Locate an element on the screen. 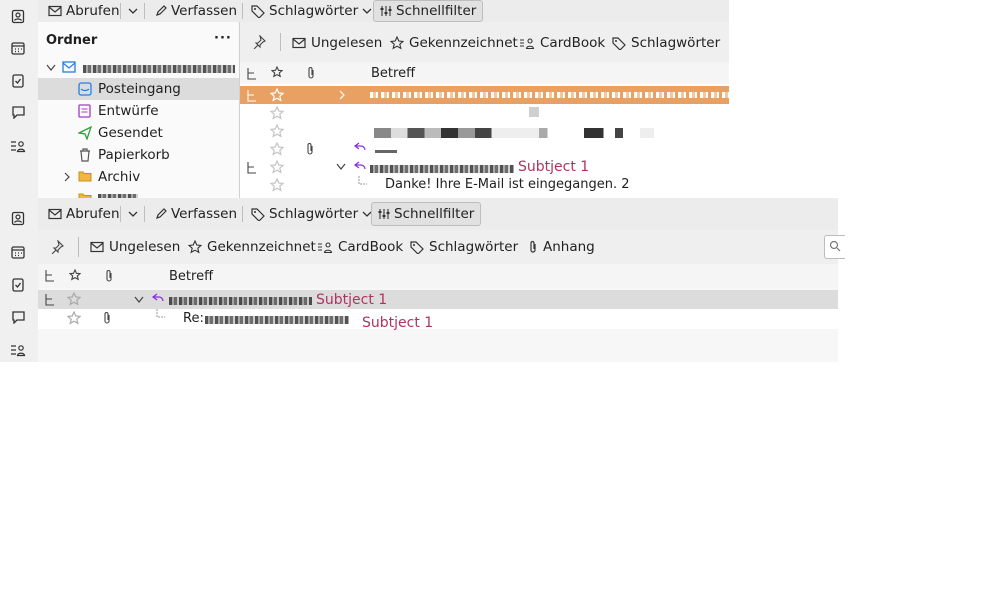 The width and height of the screenshot is (1000, 600). filter-tags-label: Schlagwörter is located at coordinates (676, 43).